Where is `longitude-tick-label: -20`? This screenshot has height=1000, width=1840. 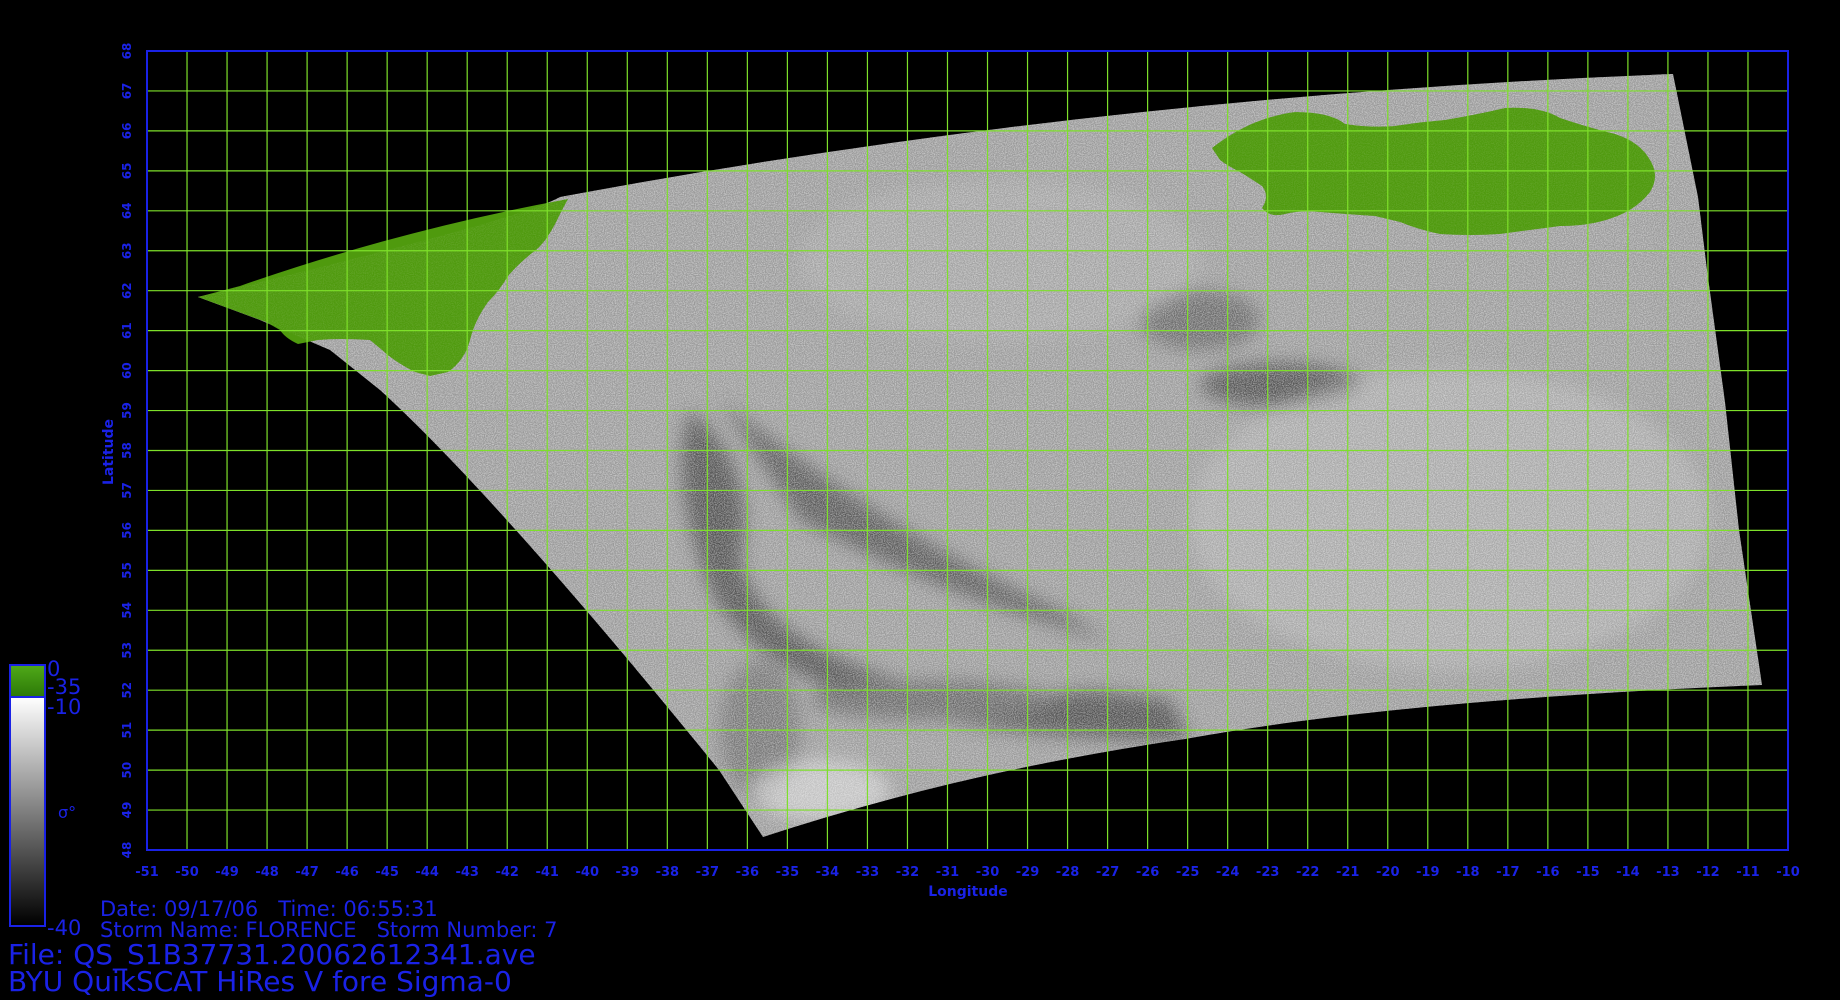
longitude-tick-label: -20 is located at coordinates (1388, 872).